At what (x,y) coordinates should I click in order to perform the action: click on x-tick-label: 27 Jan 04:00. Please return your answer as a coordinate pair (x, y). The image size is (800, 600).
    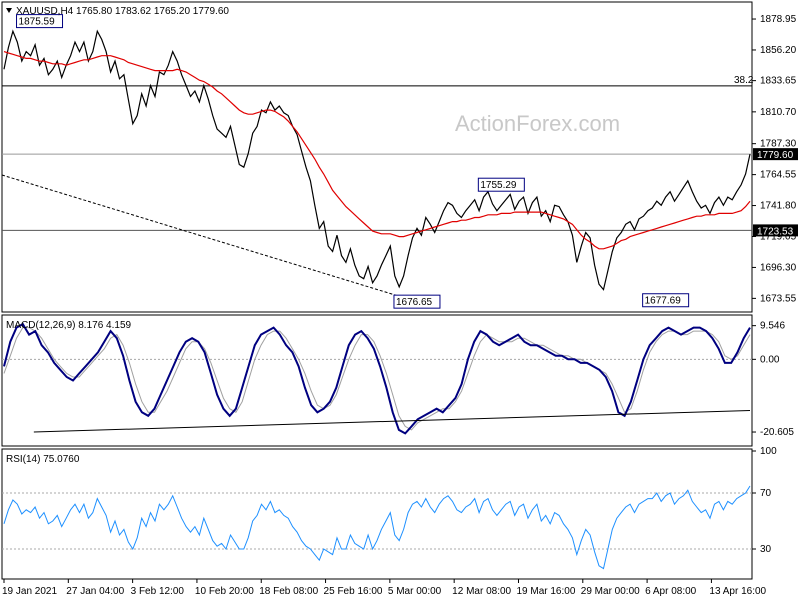
    Looking at the image, I should click on (95, 591).